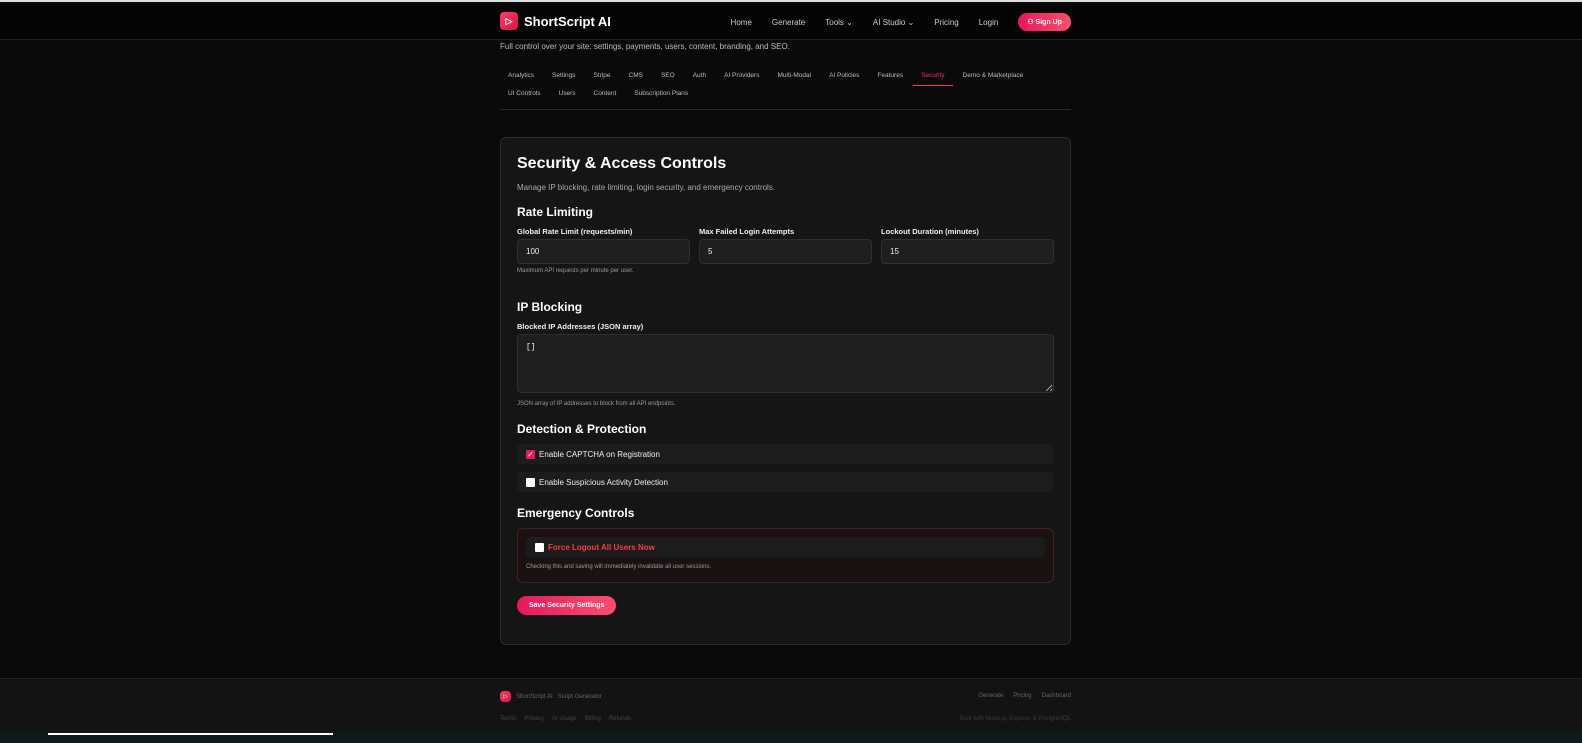 The width and height of the screenshot is (1582, 743). I want to click on tab-multi-modal: Multi-Modal, so click(794, 77).